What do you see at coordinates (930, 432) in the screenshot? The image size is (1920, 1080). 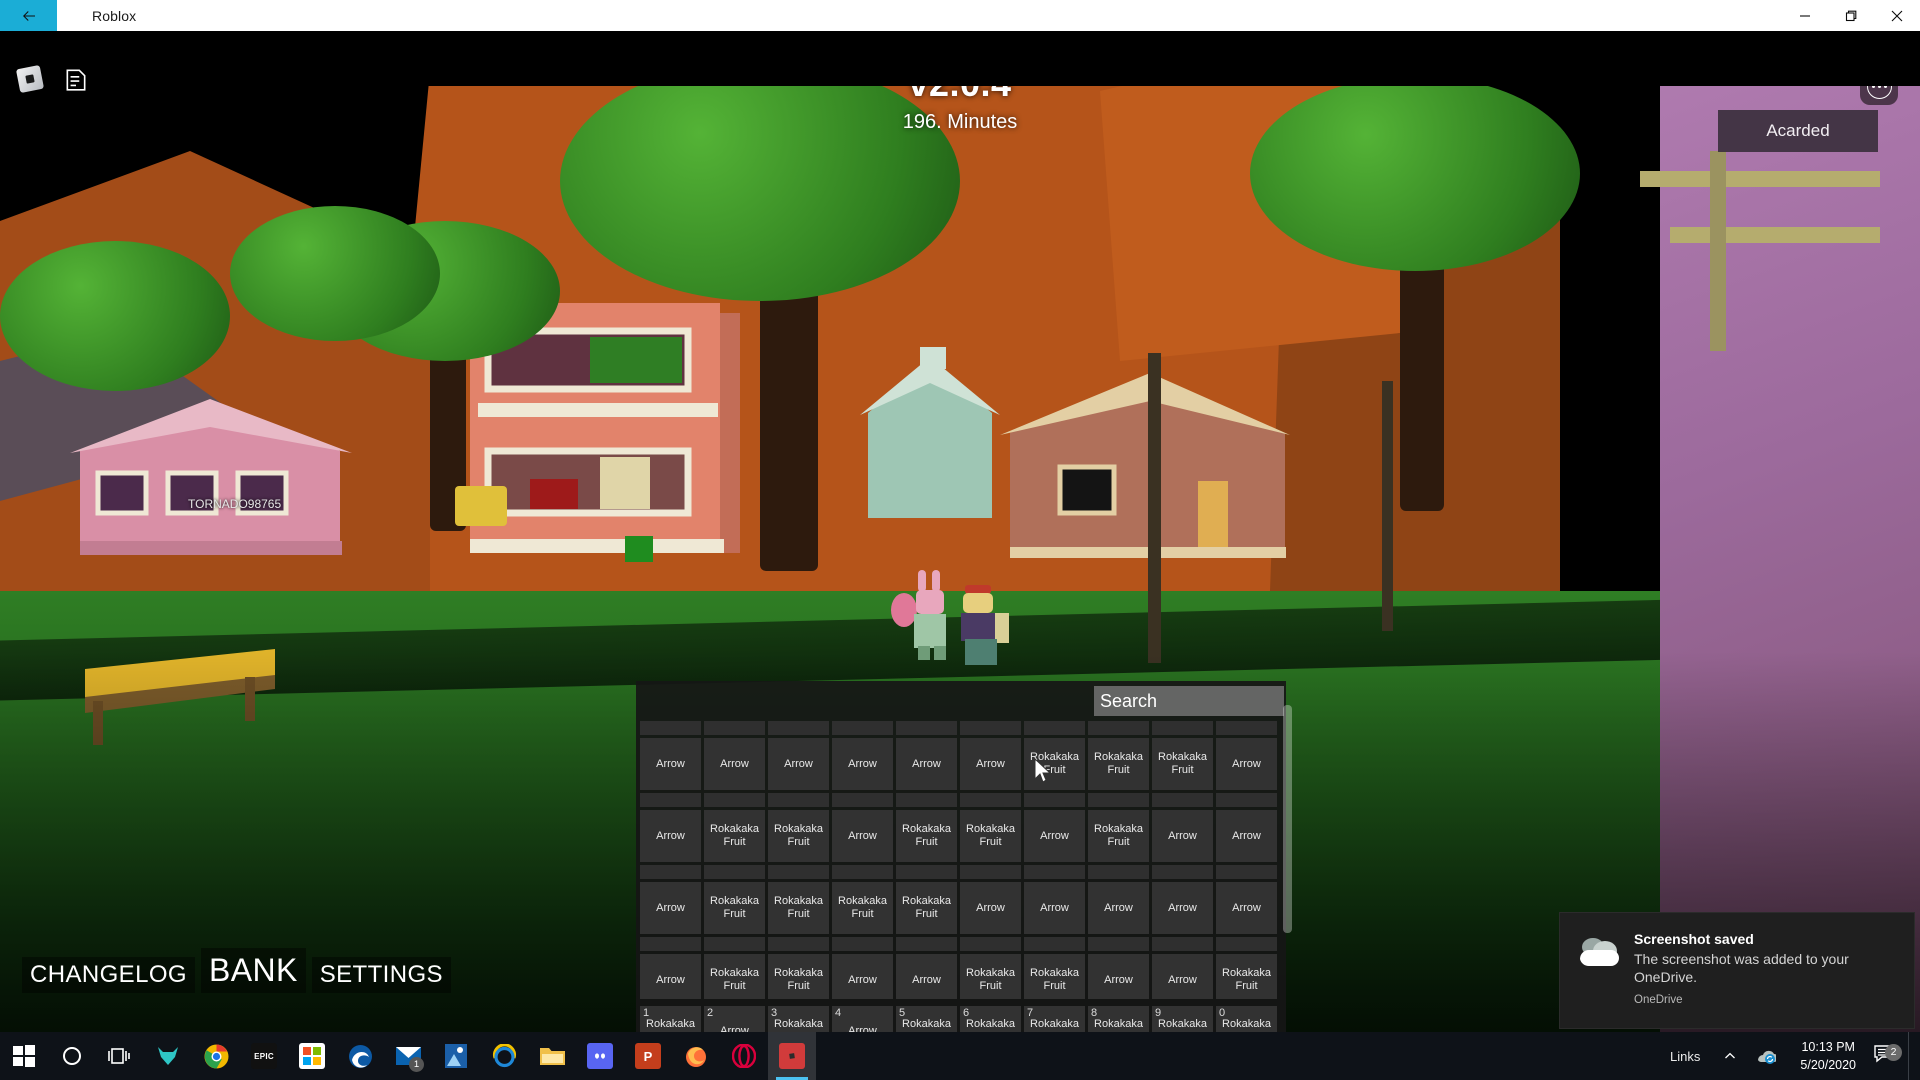 I see `teal-house` at bounding box center [930, 432].